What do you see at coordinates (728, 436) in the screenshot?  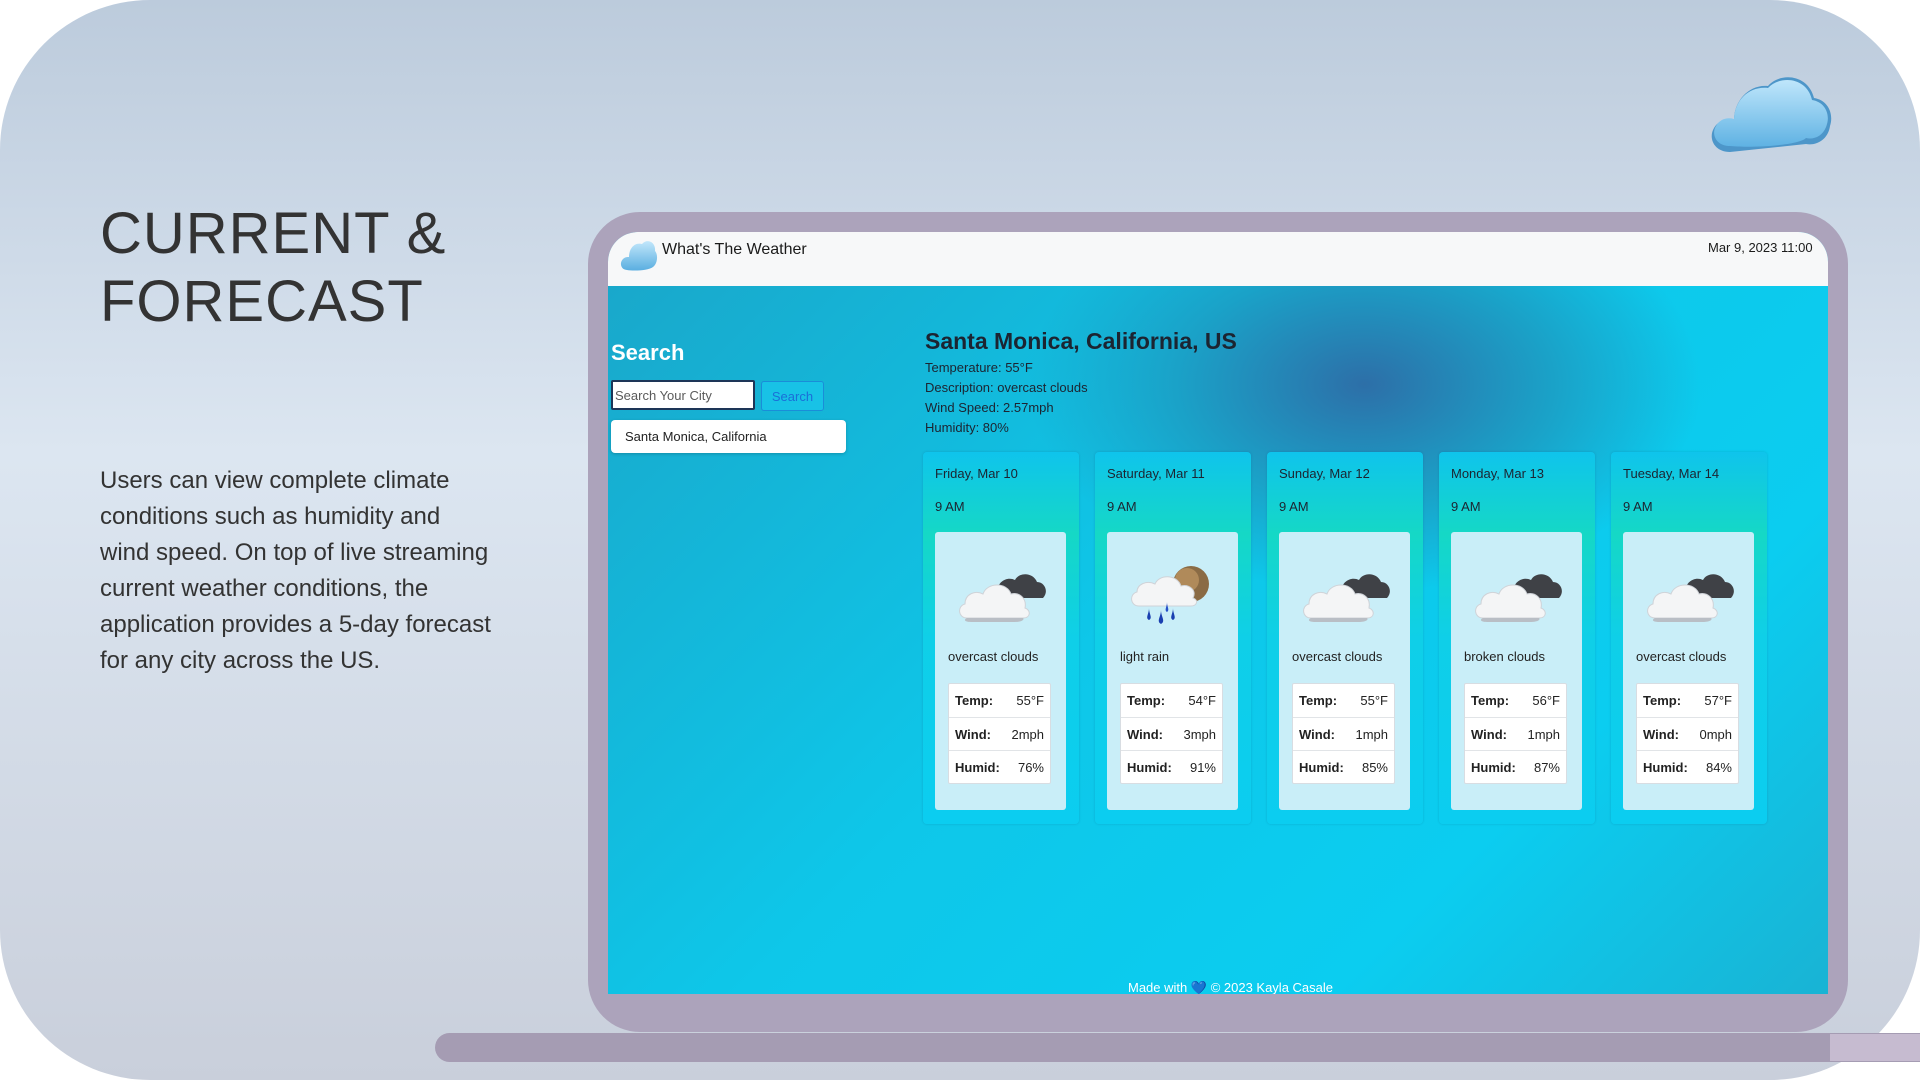 I see `search-suggestion-item: Santa Monica, California` at bounding box center [728, 436].